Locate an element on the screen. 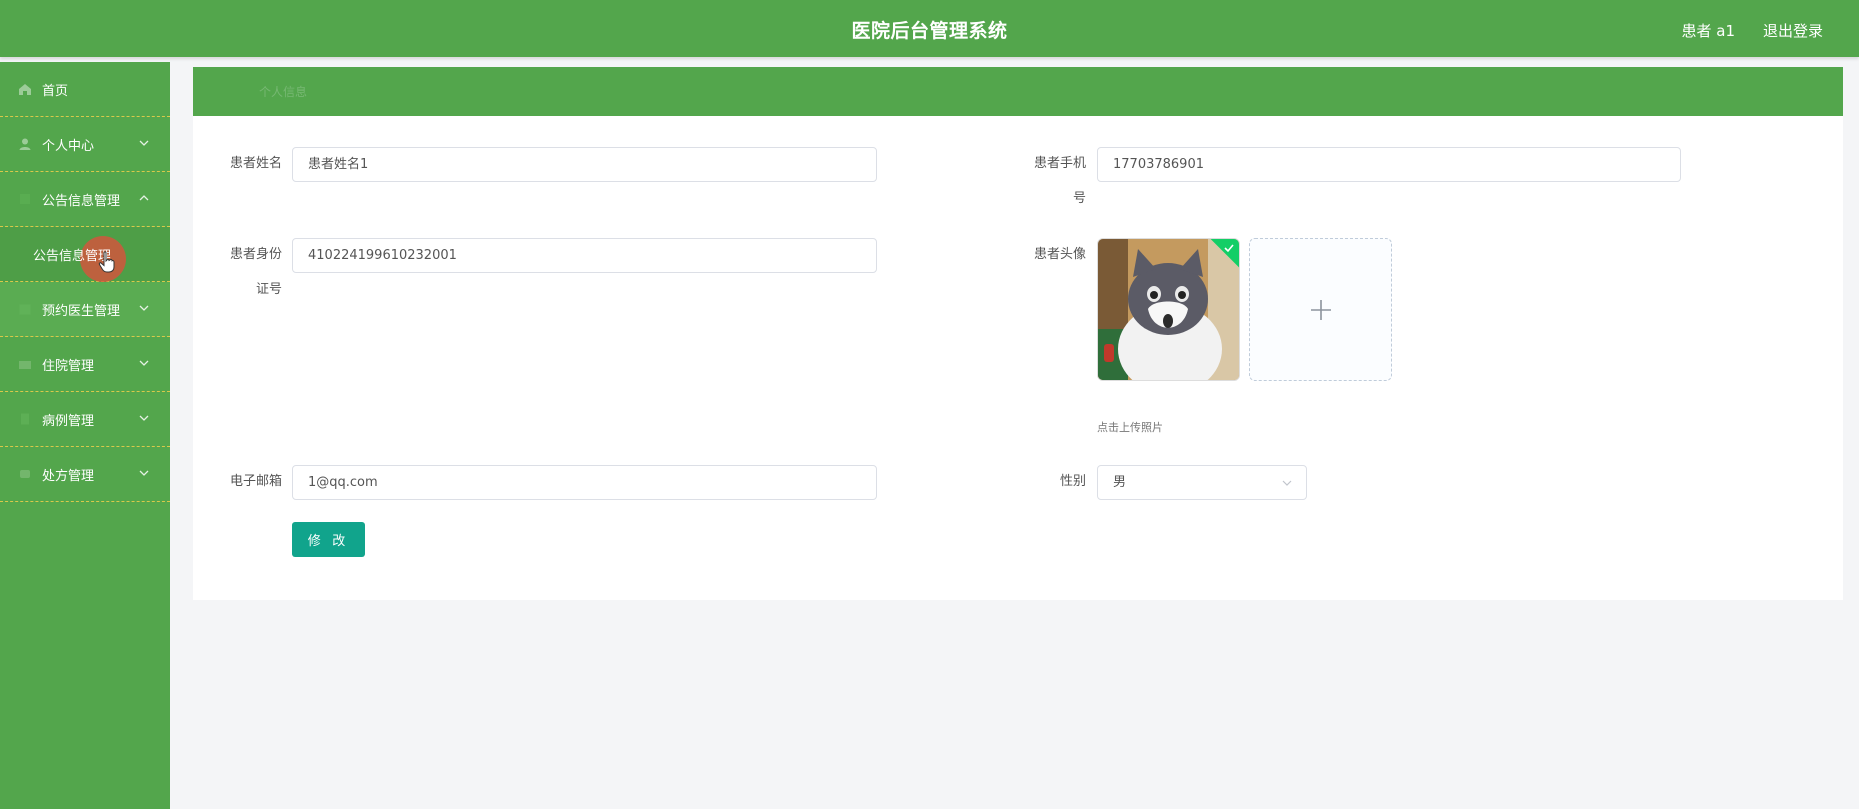  top-header: 医院后台管理系统 患者 a1 退出登录 is located at coordinates (929, 28).